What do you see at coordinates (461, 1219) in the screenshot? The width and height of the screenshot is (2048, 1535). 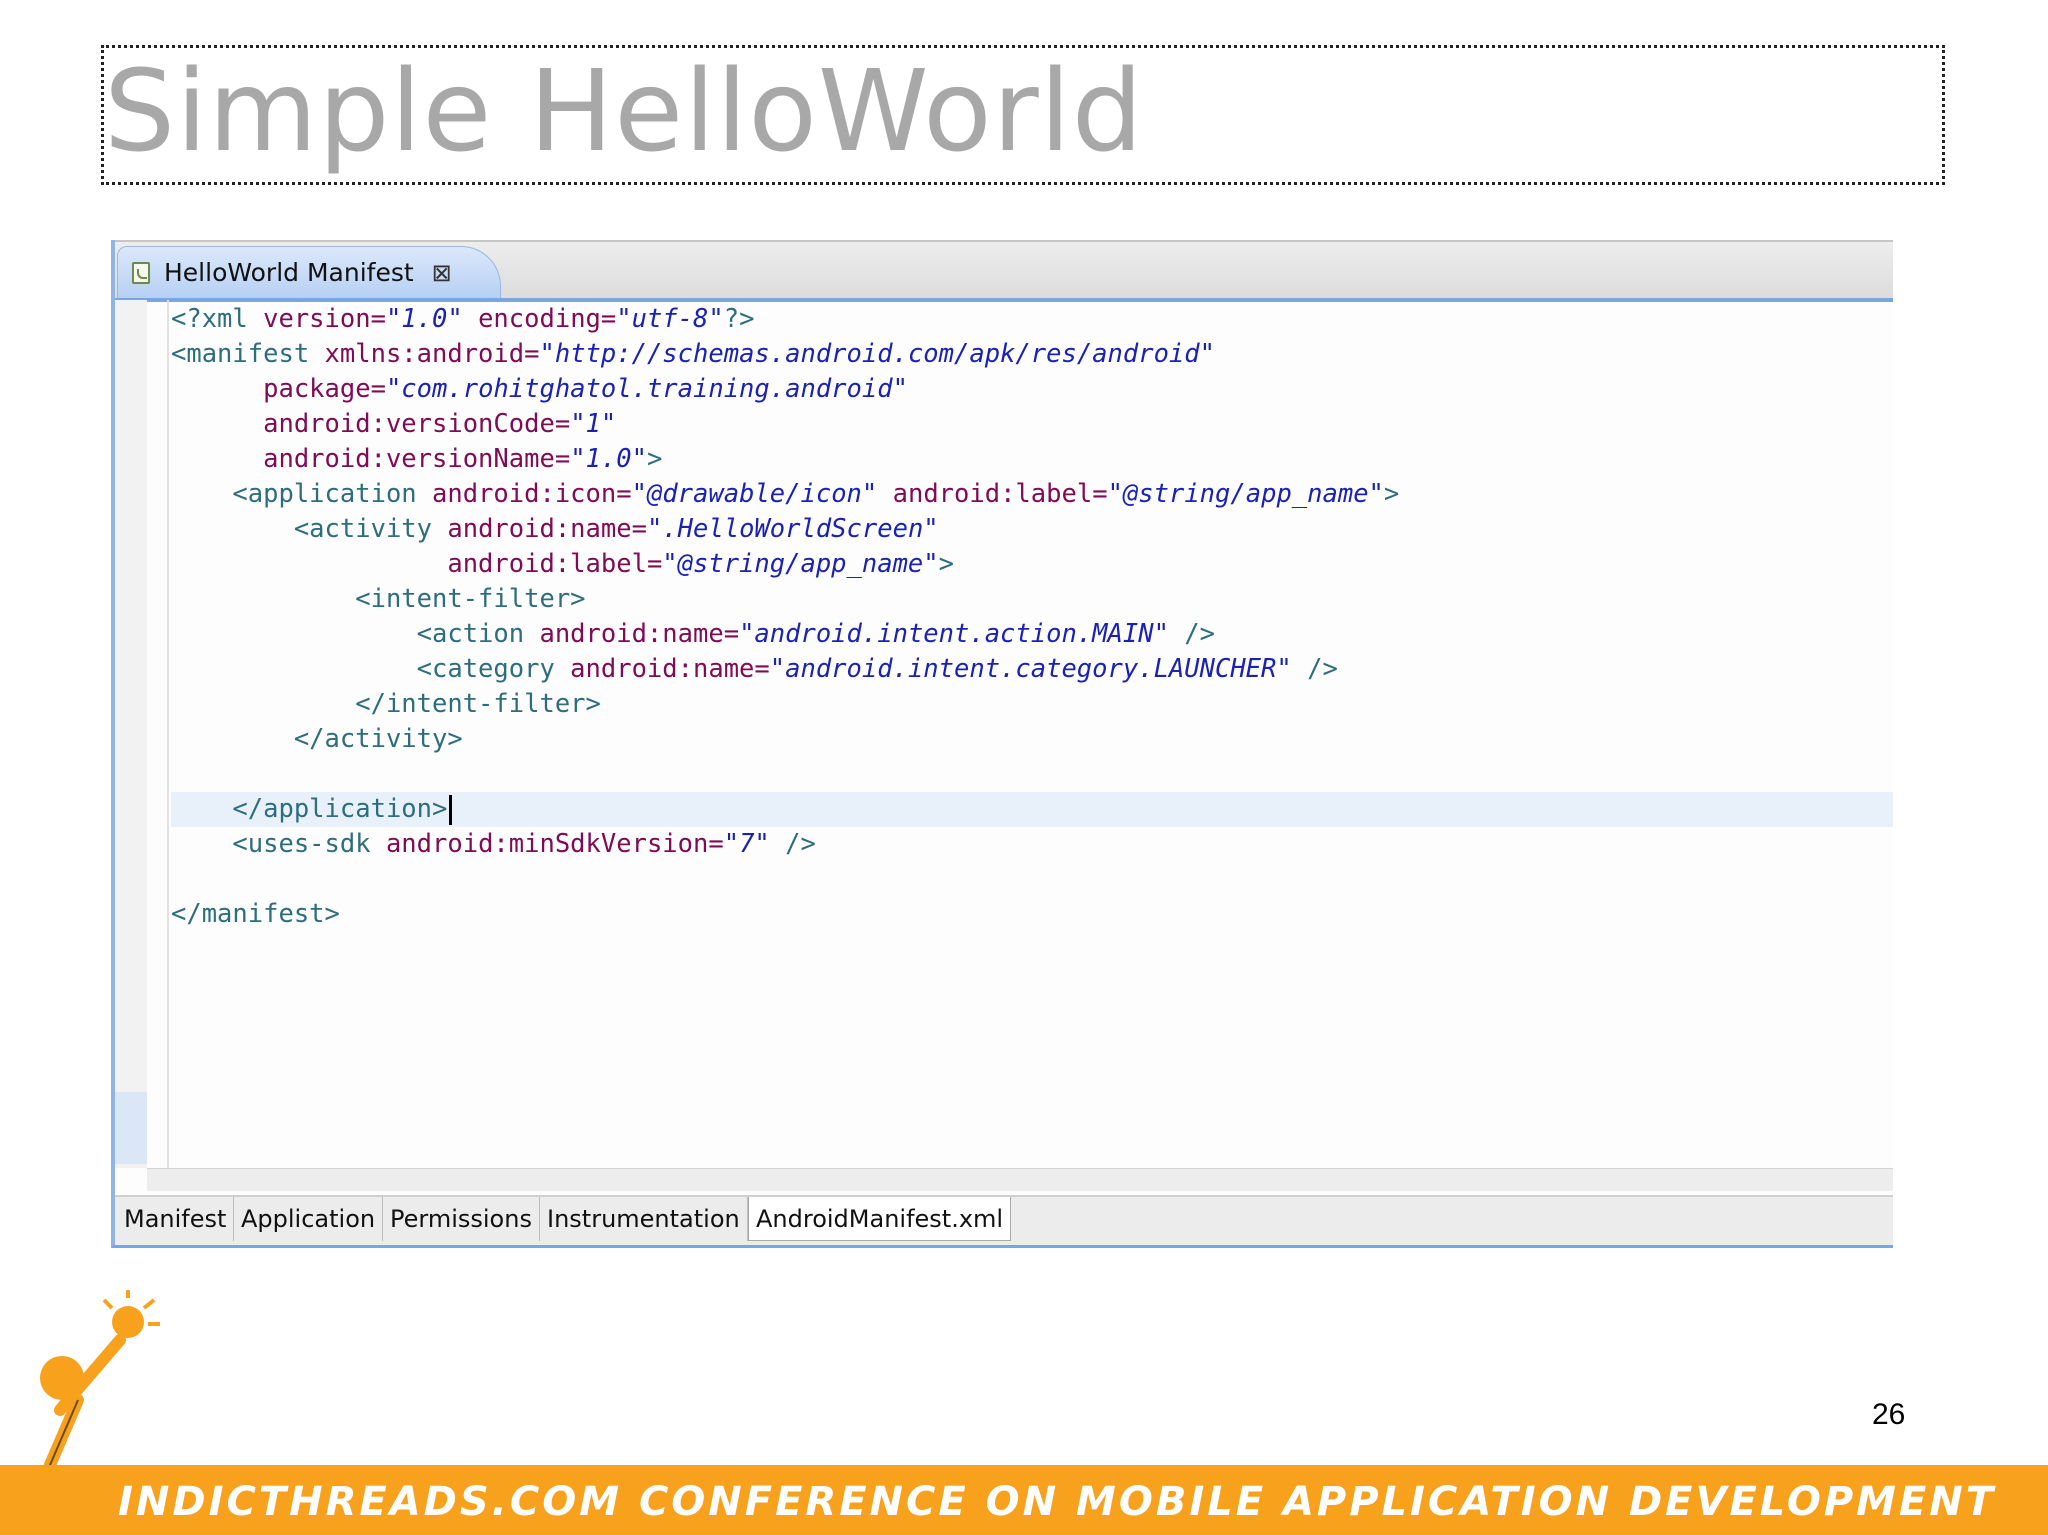 I see `bottom-tab-permissions: Permissions` at bounding box center [461, 1219].